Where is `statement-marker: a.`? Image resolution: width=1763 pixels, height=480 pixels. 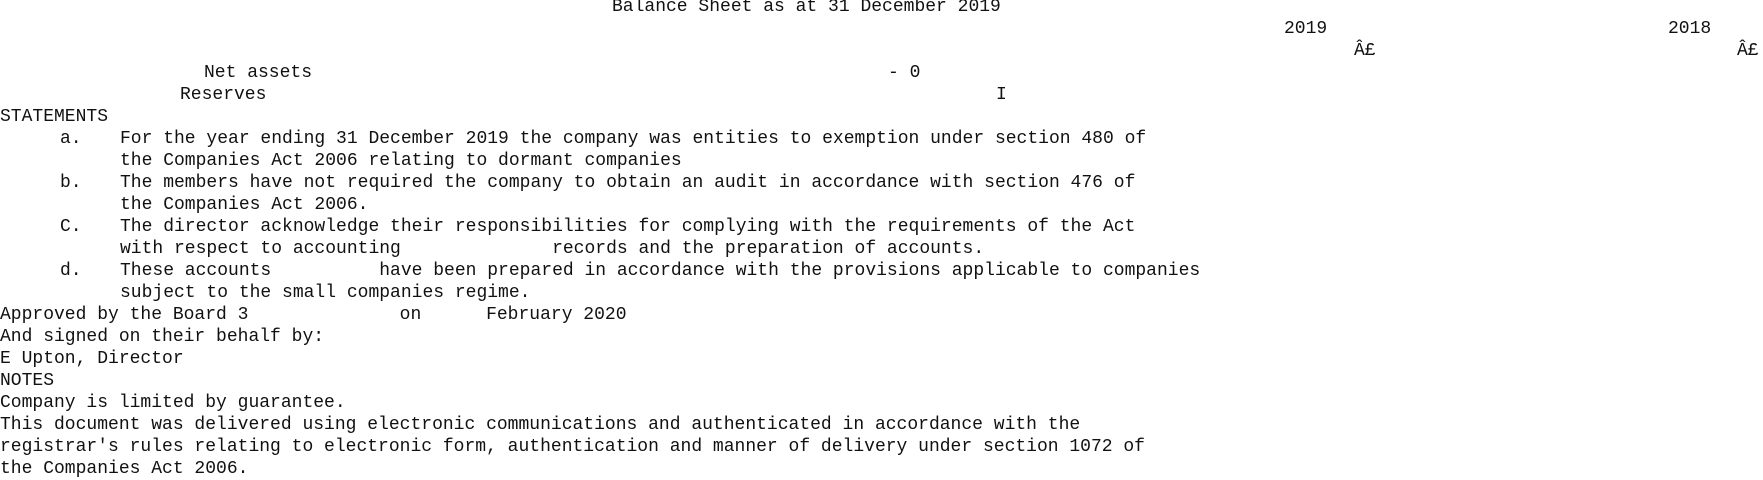
statement-marker: a. is located at coordinates (71, 139).